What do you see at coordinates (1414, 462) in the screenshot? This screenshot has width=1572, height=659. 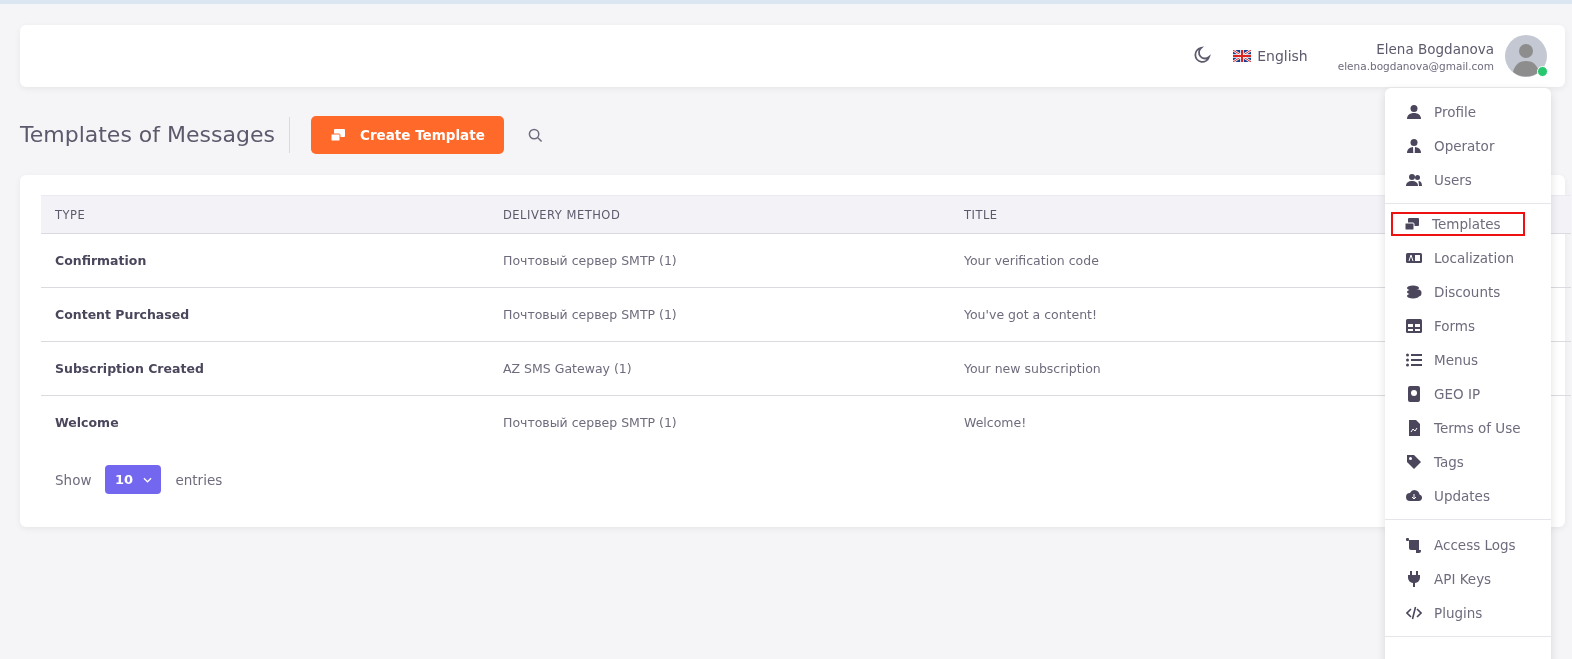 I see `tag-icon` at bounding box center [1414, 462].